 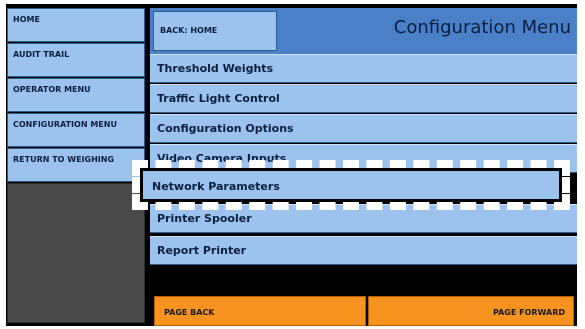 I want to click on nav-item-audit-trail: AUDIT TRAIL, so click(x=76, y=60).